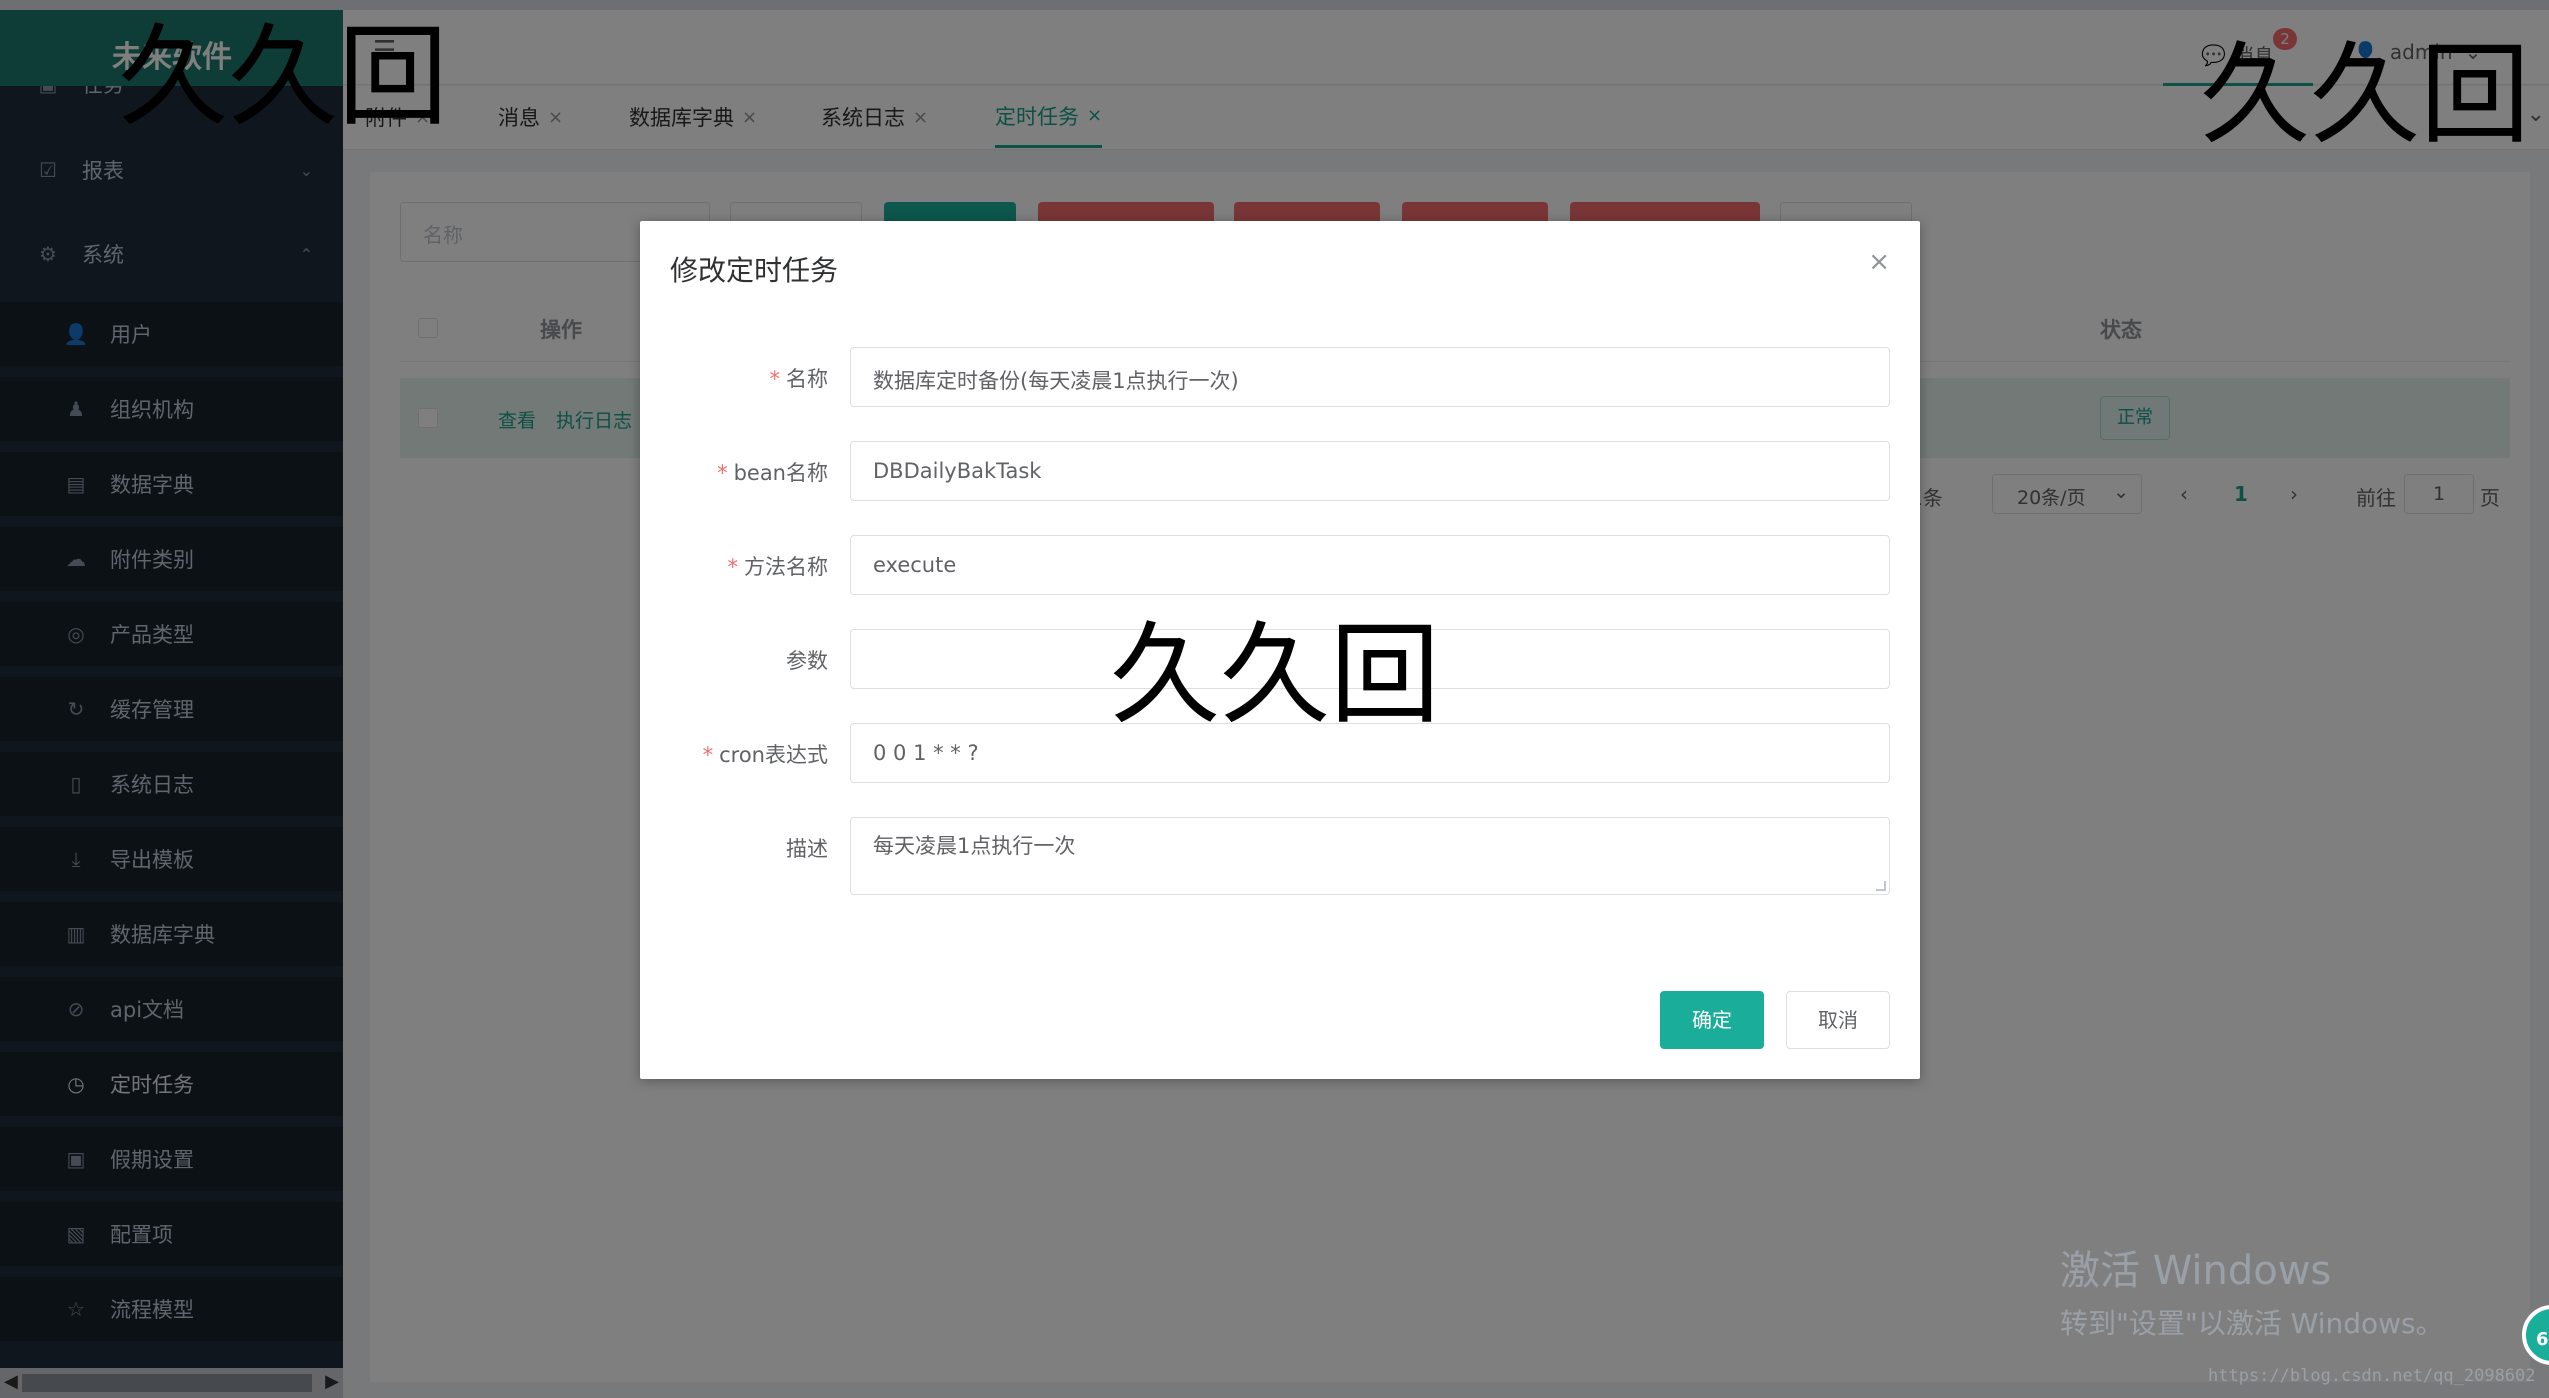  I want to click on confirm-button: 确定, so click(1712, 1020).